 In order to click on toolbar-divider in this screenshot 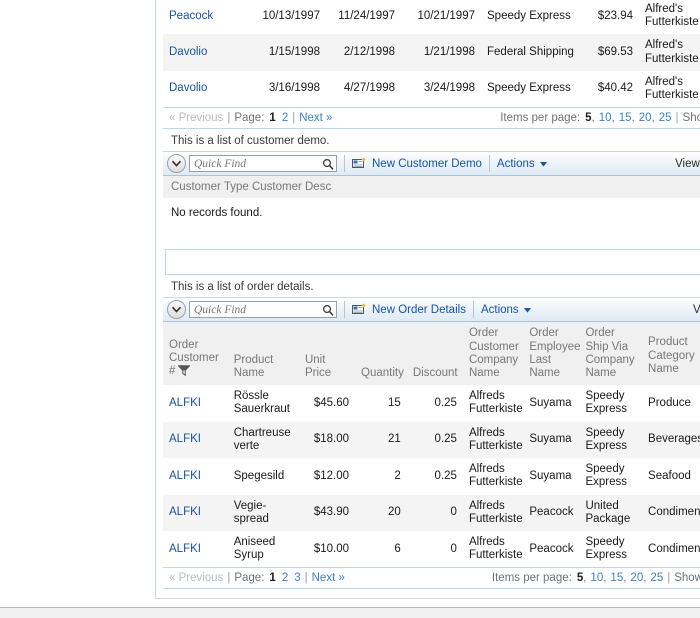, I will do `click(344, 310)`.